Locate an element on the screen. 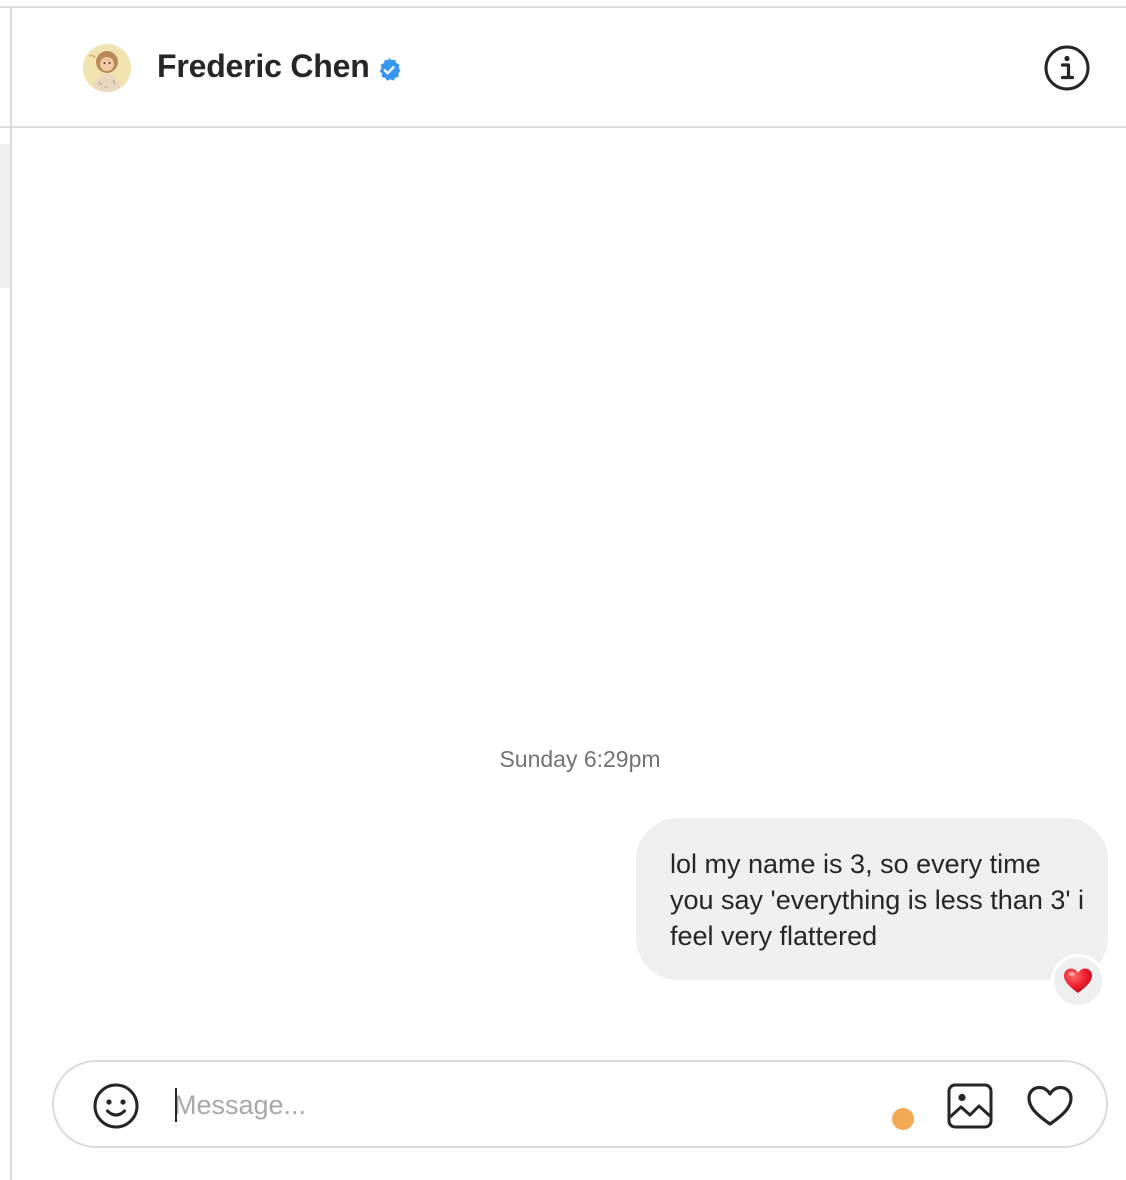 The width and height of the screenshot is (1126, 1180). smiley-icon is located at coordinates (116, 1106).